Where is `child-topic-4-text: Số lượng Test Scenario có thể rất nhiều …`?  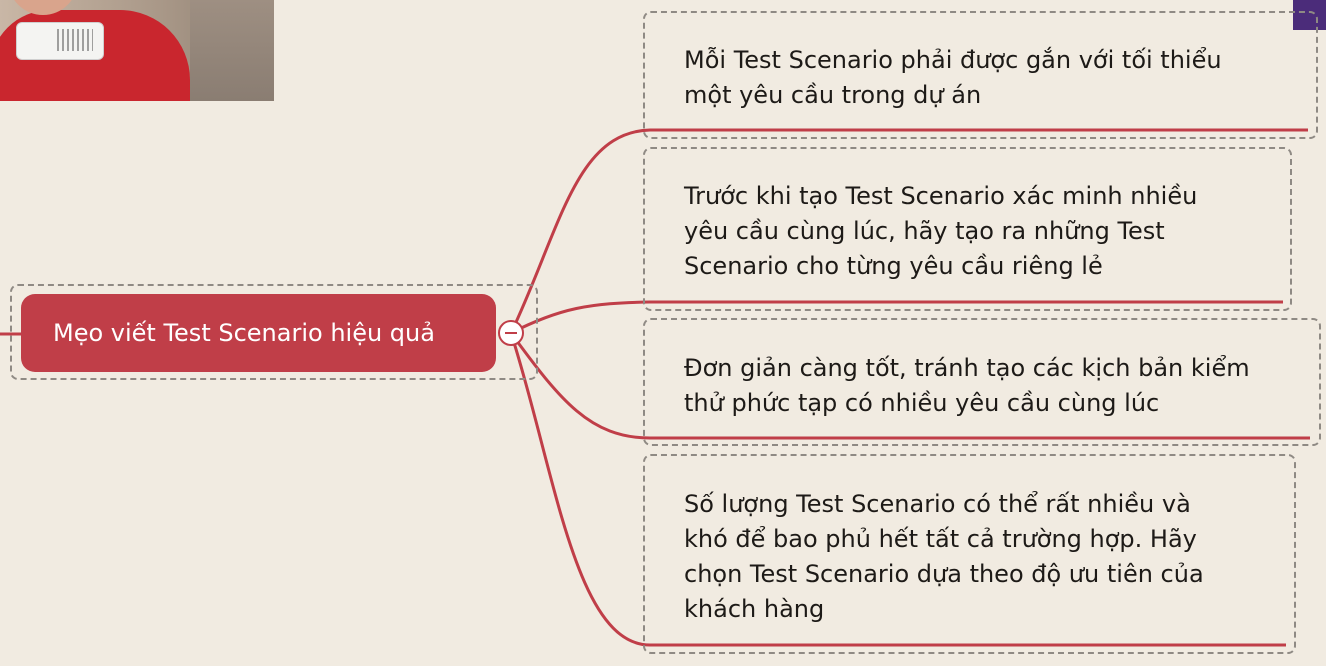 child-topic-4-text: Số lượng Test Scenario có thể rất nhiều … is located at coordinates (944, 556).